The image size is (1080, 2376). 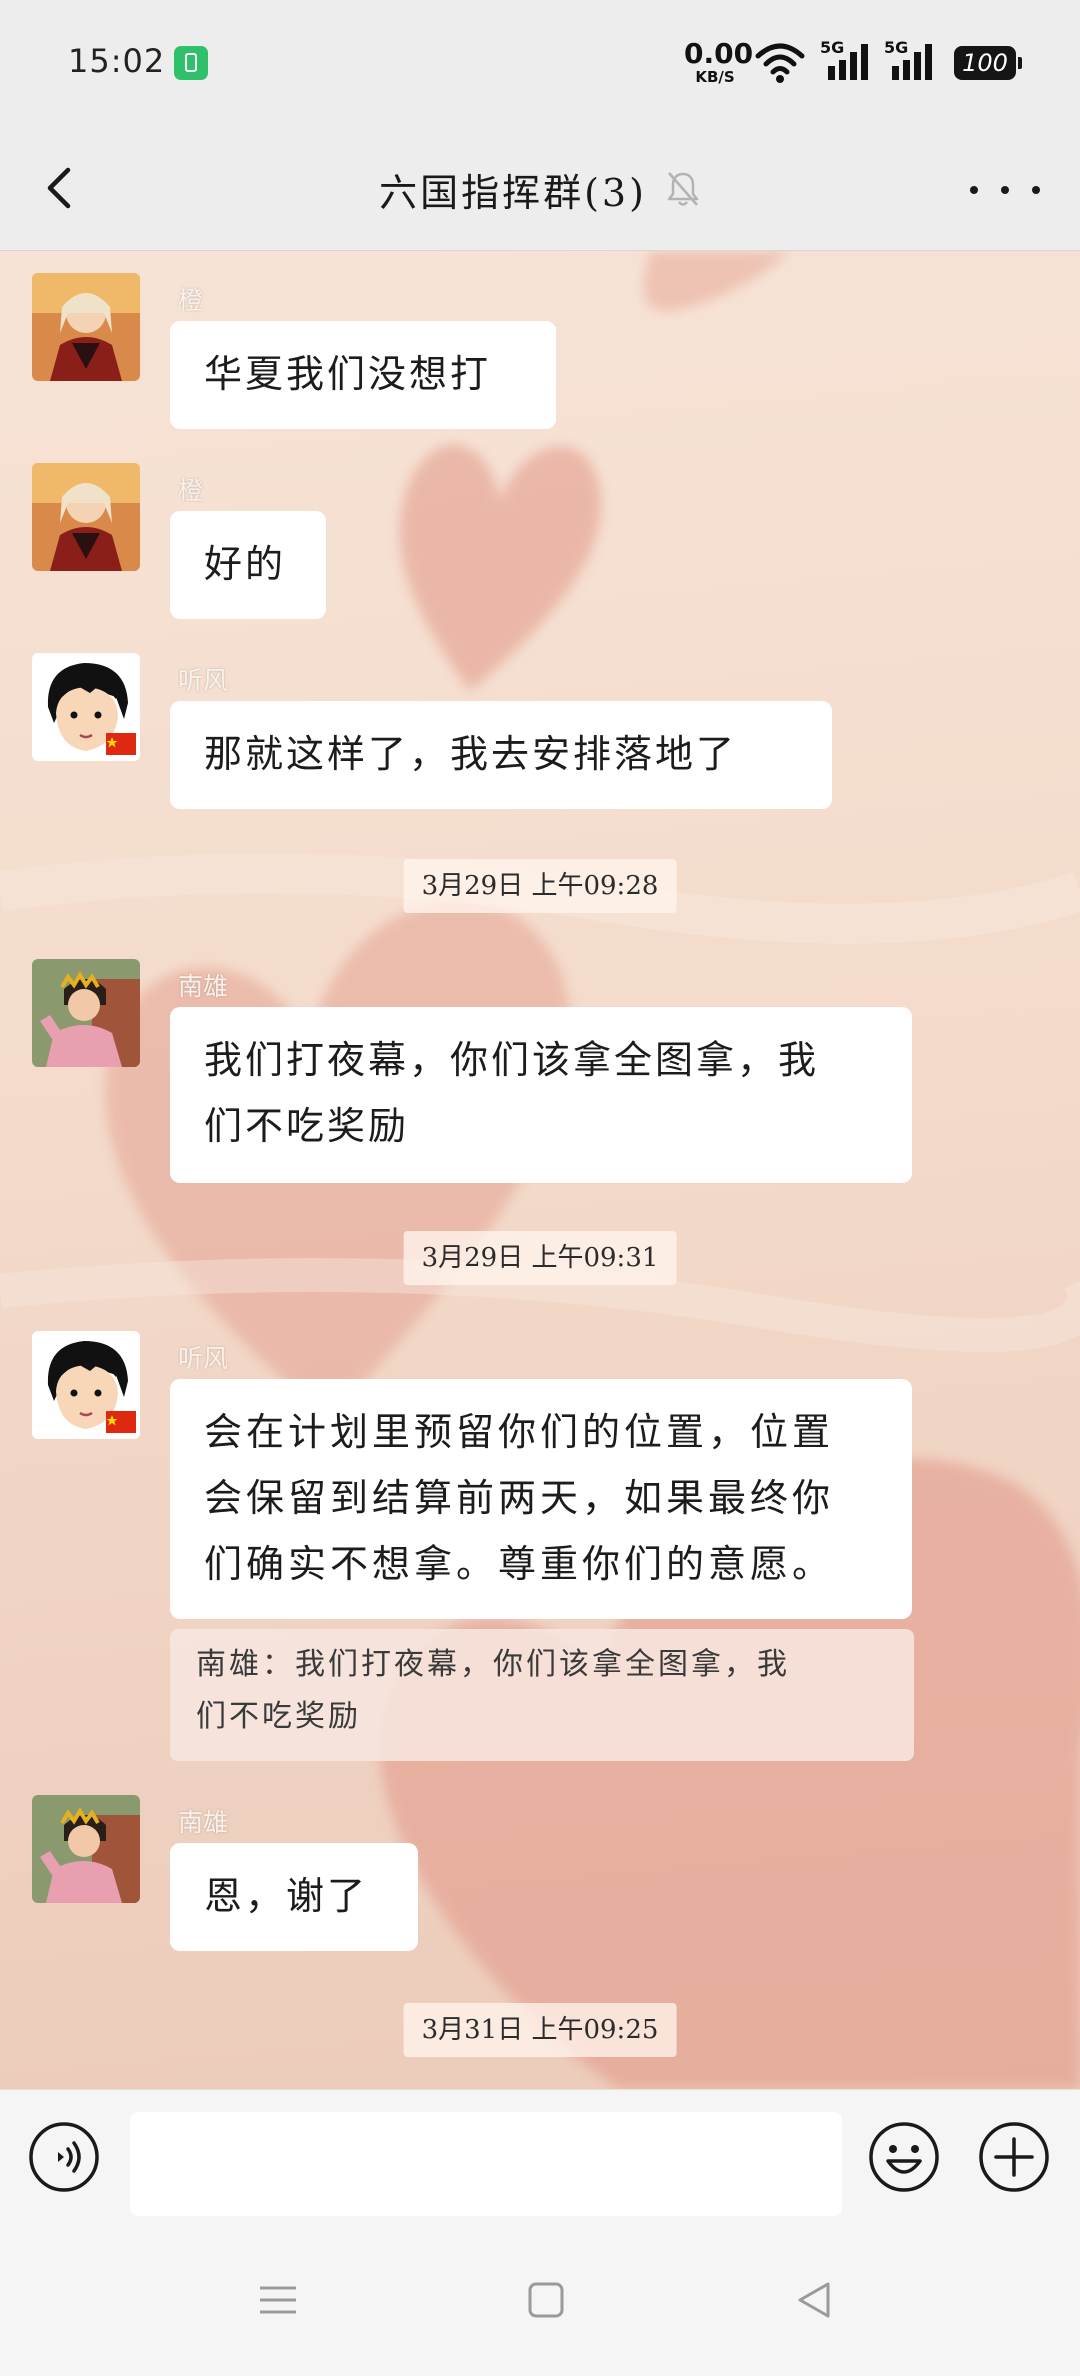 I want to click on more-options-button, so click(x=1005, y=190).